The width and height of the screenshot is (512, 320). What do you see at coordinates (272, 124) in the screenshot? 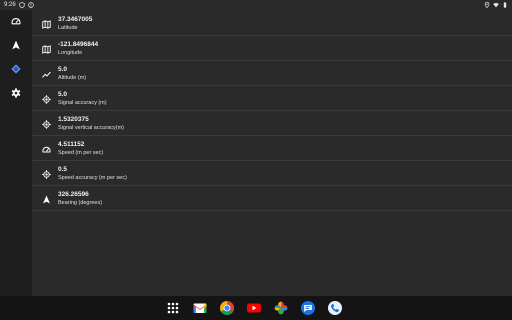
I see `list-item-signal-vertical-accuracy: 1.5320375 Signal vertical accuracy(m)` at bounding box center [272, 124].